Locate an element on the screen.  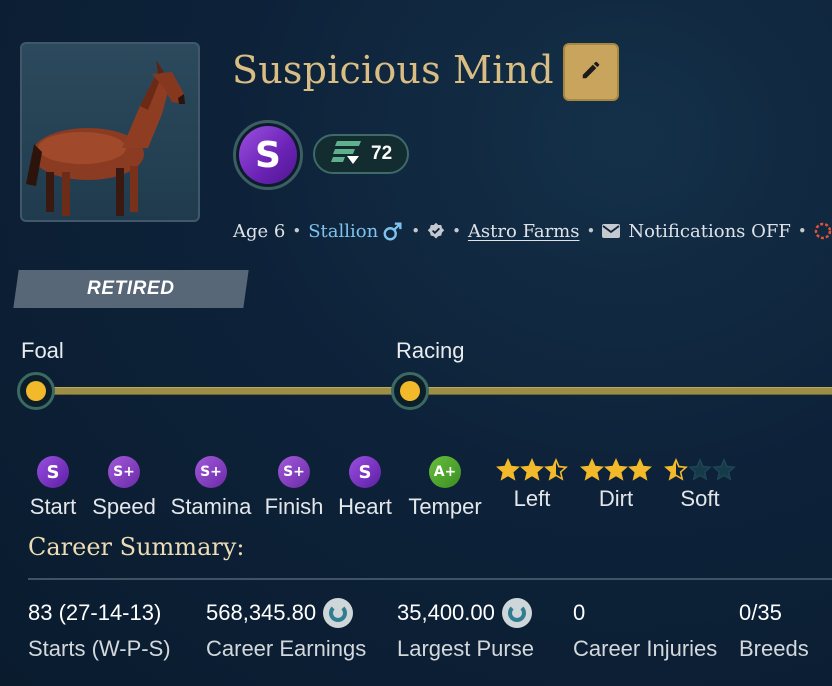
verified-icon is located at coordinates (436, 231).